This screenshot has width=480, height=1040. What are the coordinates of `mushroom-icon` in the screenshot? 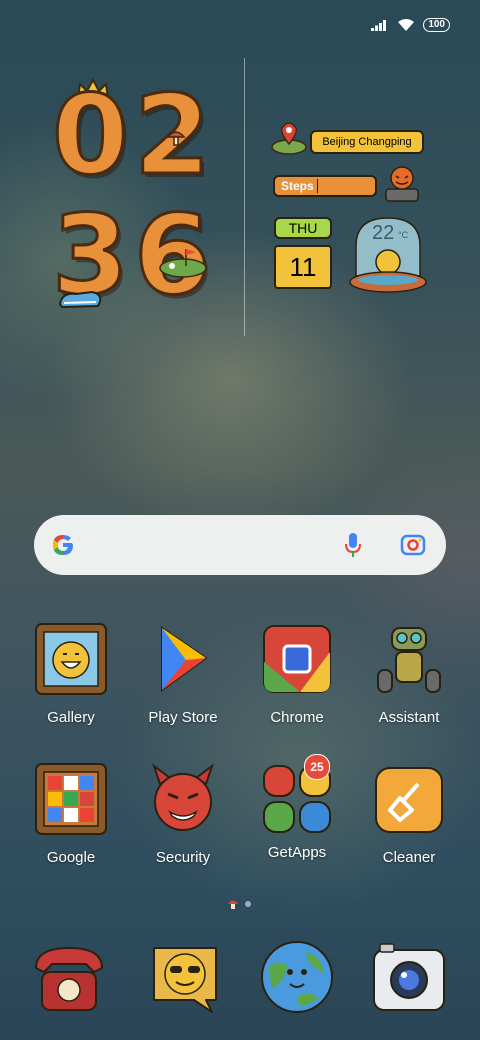 It's located at (176, 138).